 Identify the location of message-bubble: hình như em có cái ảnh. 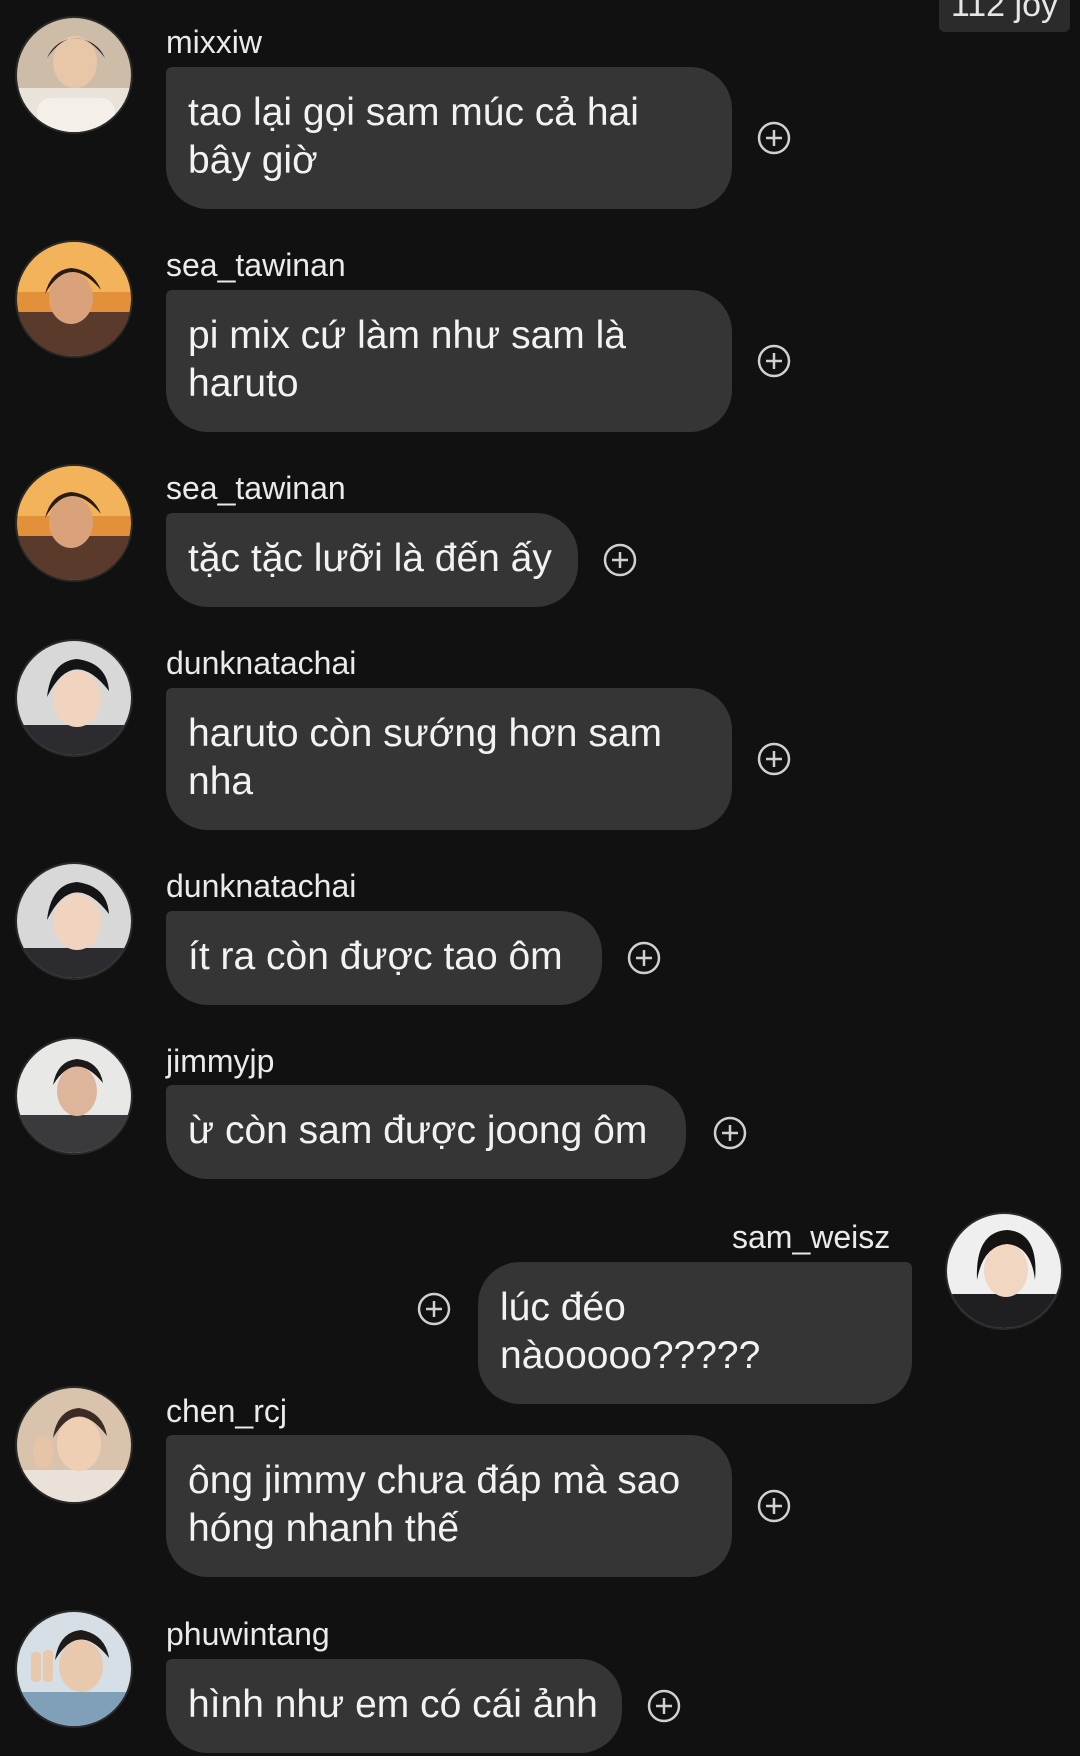
(394, 1706).